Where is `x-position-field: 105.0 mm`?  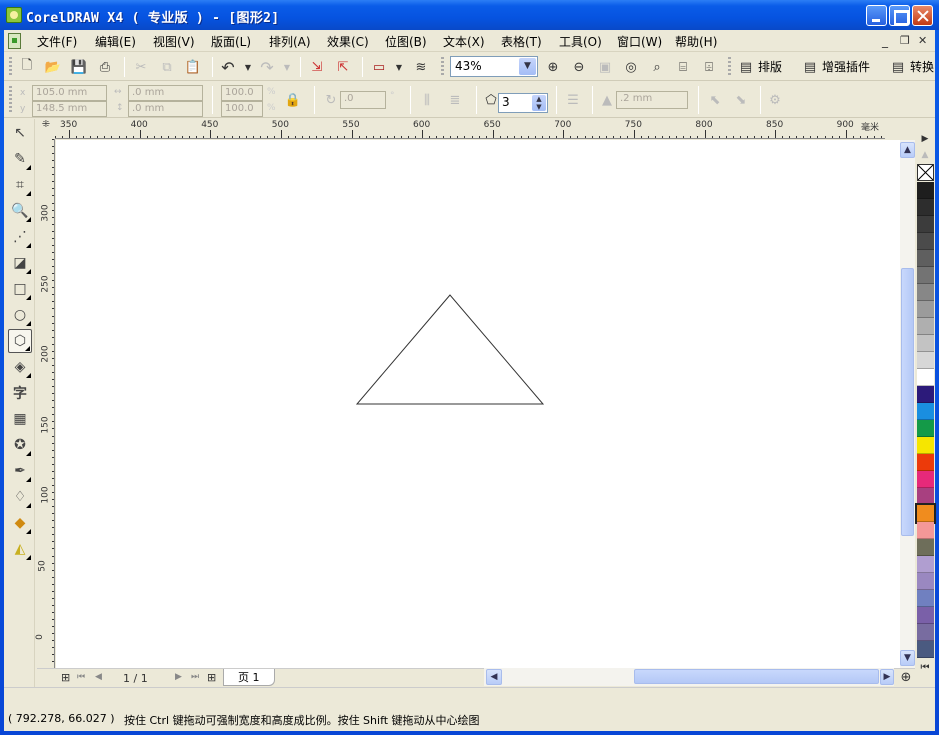
x-position-field: 105.0 mm is located at coordinates (69, 93).